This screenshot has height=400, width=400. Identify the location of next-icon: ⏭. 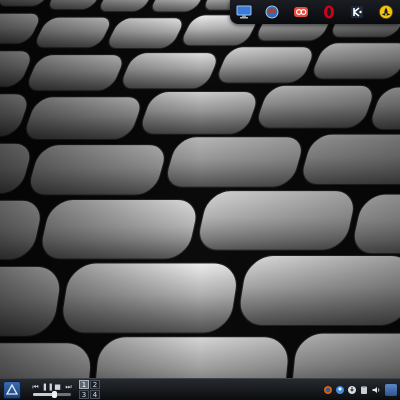
(68, 387).